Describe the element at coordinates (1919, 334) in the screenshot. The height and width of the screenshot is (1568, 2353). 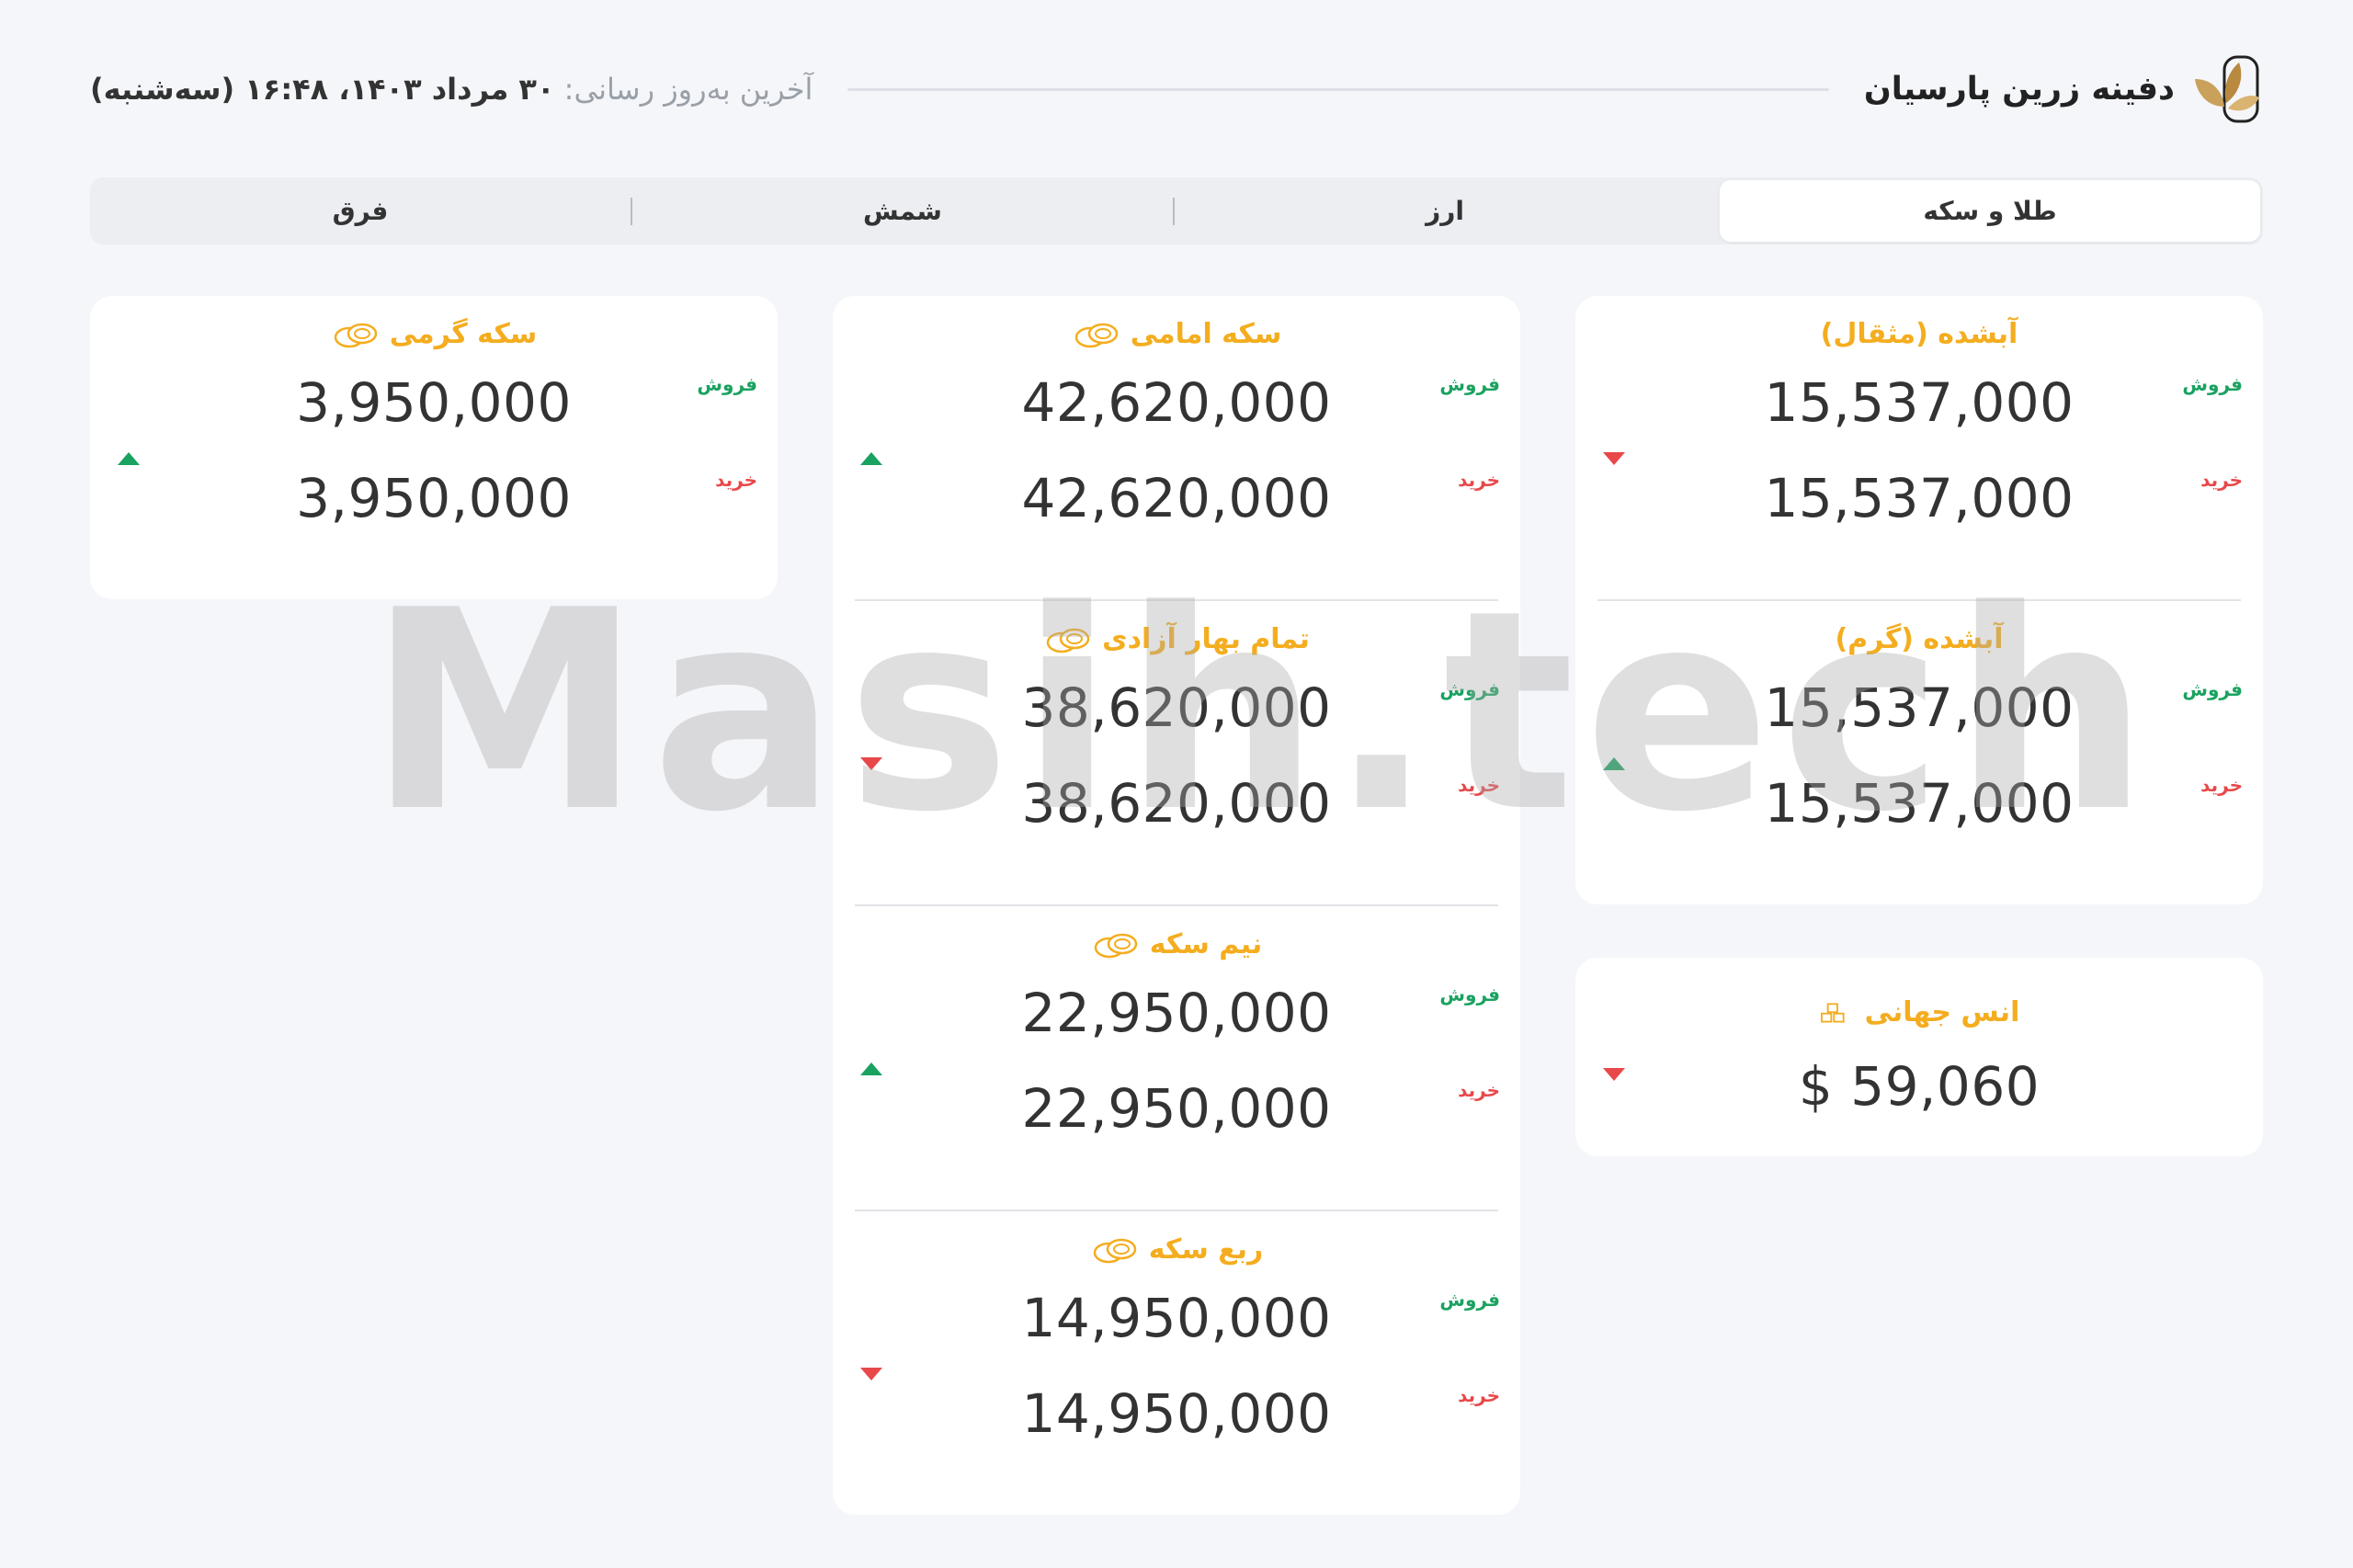
I see `item-title: آبشده (مثقال)` at that location.